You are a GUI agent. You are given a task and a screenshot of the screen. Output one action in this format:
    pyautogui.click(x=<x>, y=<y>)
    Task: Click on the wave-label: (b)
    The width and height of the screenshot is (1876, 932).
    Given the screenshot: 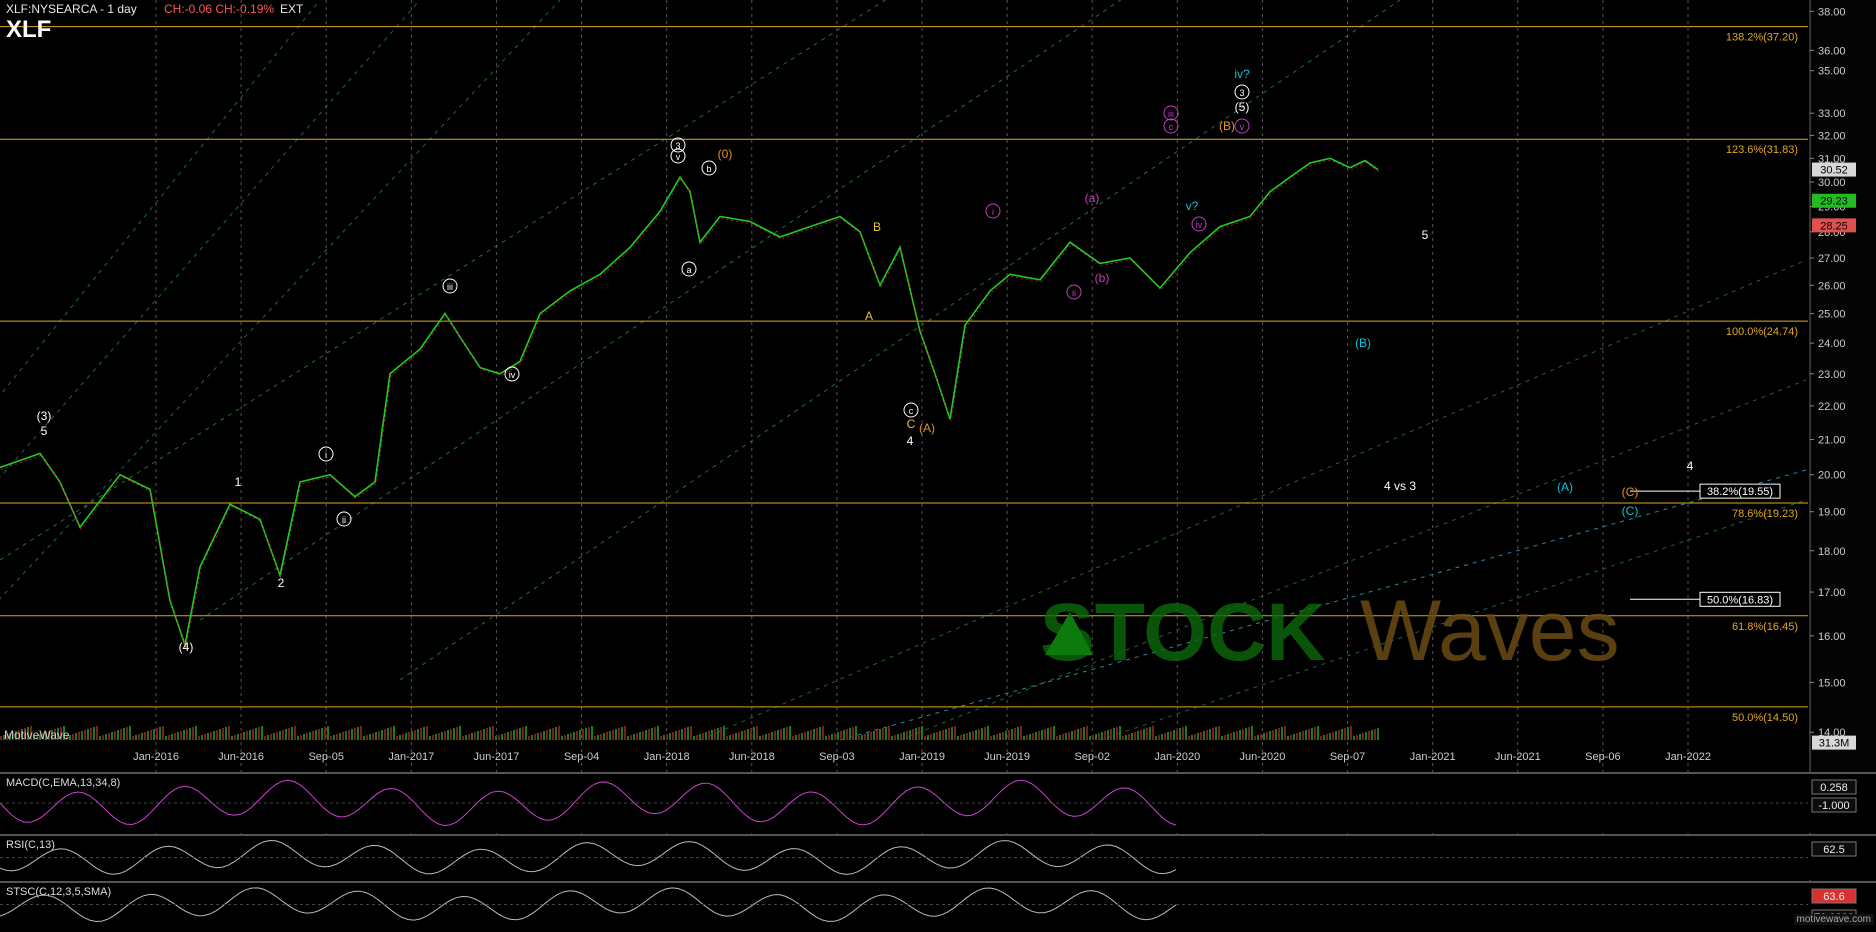 What is the action you would take?
    pyautogui.click(x=1102, y=278)
    